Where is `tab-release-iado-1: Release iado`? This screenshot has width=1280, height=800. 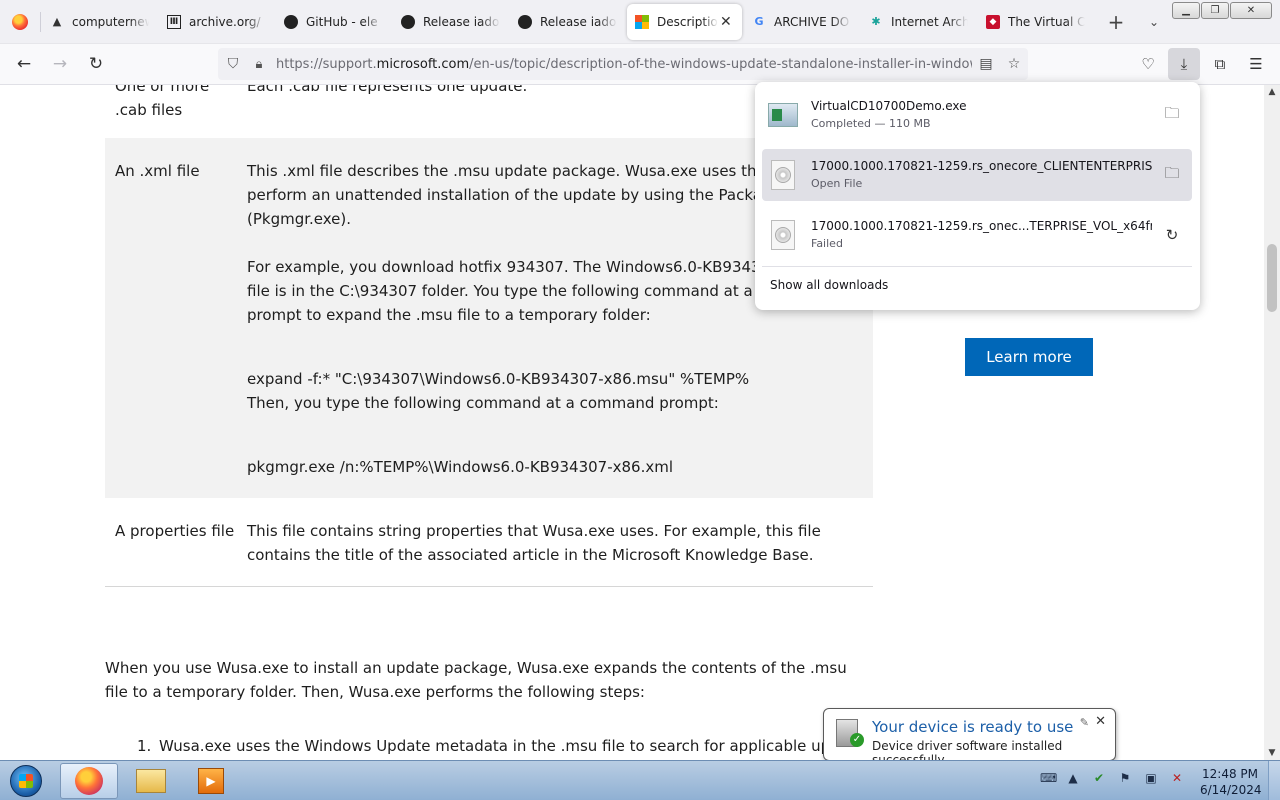 tab-release-iado-1: Release iado is located at coordinates (450, 22).